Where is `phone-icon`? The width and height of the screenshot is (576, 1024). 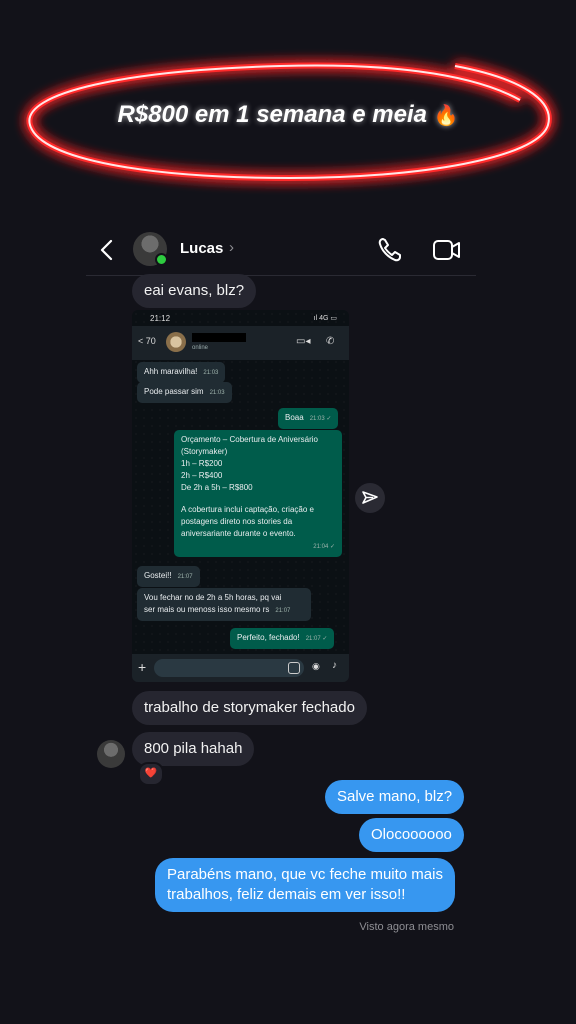 phone-icon is located at coordinates (390, 250).